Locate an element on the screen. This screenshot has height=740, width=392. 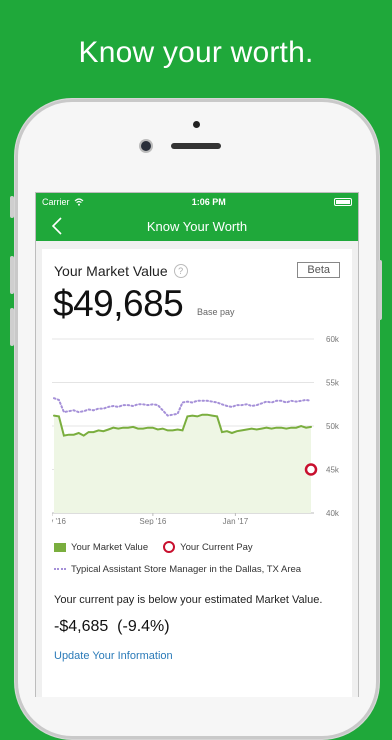
help-icon: ? is located at coordinates (180, 271).